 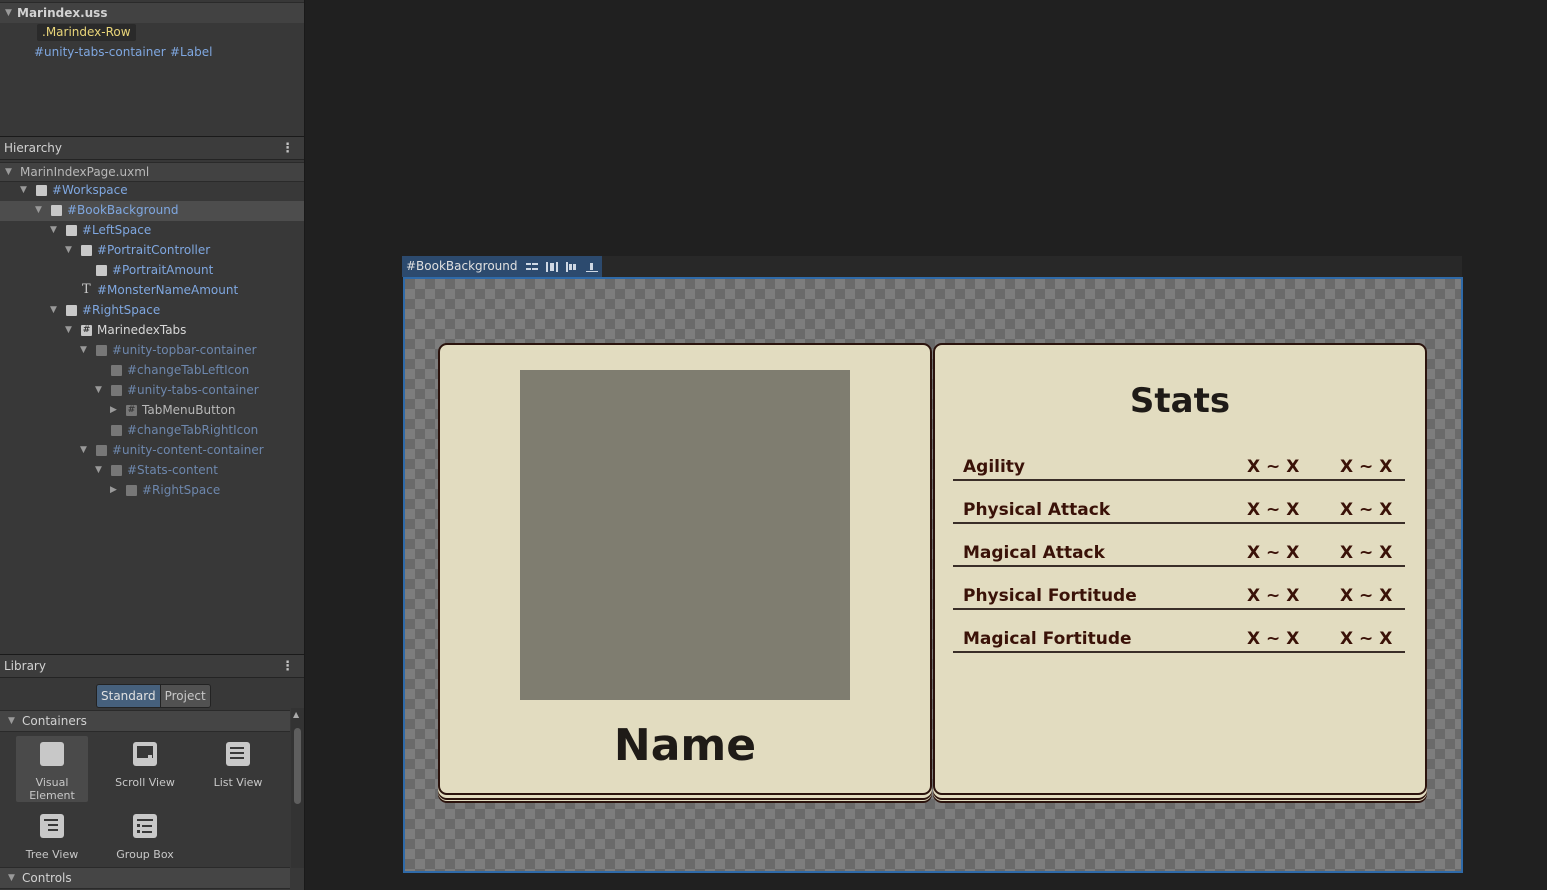 I want to click on tree-row: ▼ # MarinedexTabs, so click(x=152, y=331).